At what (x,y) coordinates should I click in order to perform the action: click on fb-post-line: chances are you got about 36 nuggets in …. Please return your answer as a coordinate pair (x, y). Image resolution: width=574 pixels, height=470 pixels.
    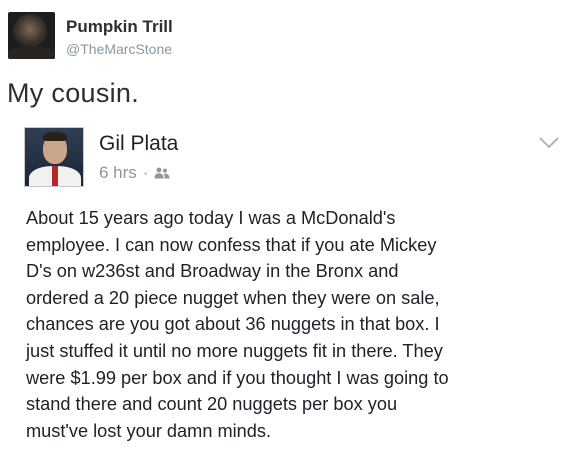
    Looking at the image, I should click on (233, 324).